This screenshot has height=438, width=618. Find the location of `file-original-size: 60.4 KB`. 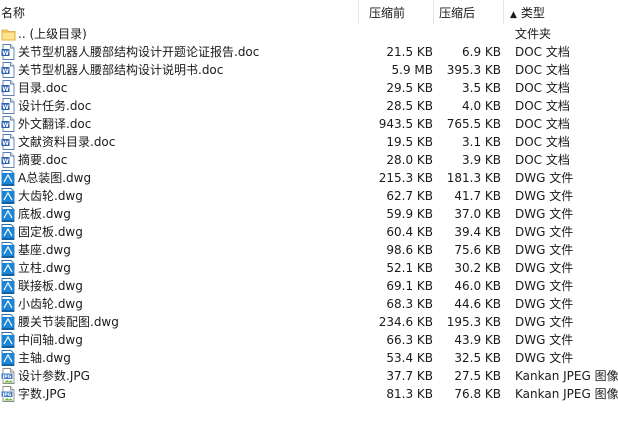

file-original-size: 60.4 KB is located at coordinates (409, 232).